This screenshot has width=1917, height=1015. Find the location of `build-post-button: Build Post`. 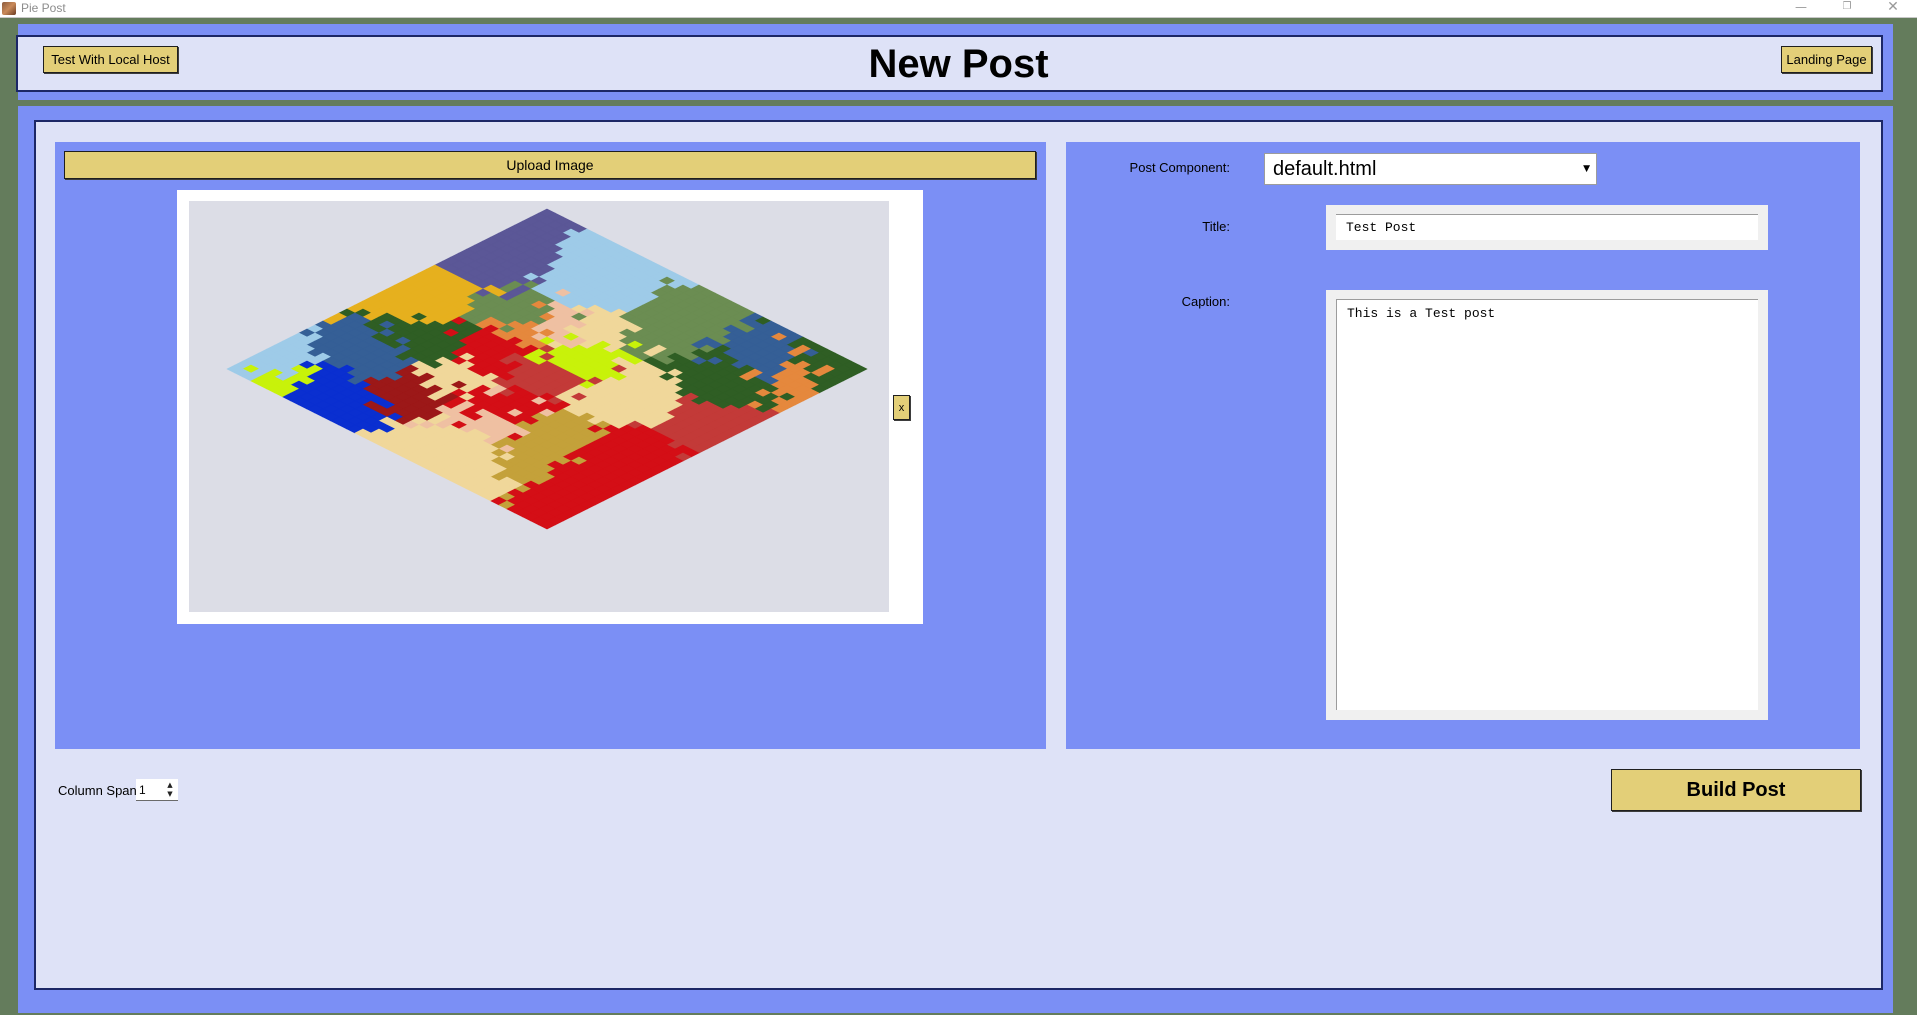

build-post-button: Build Post is located at coordinates (1736, 790).